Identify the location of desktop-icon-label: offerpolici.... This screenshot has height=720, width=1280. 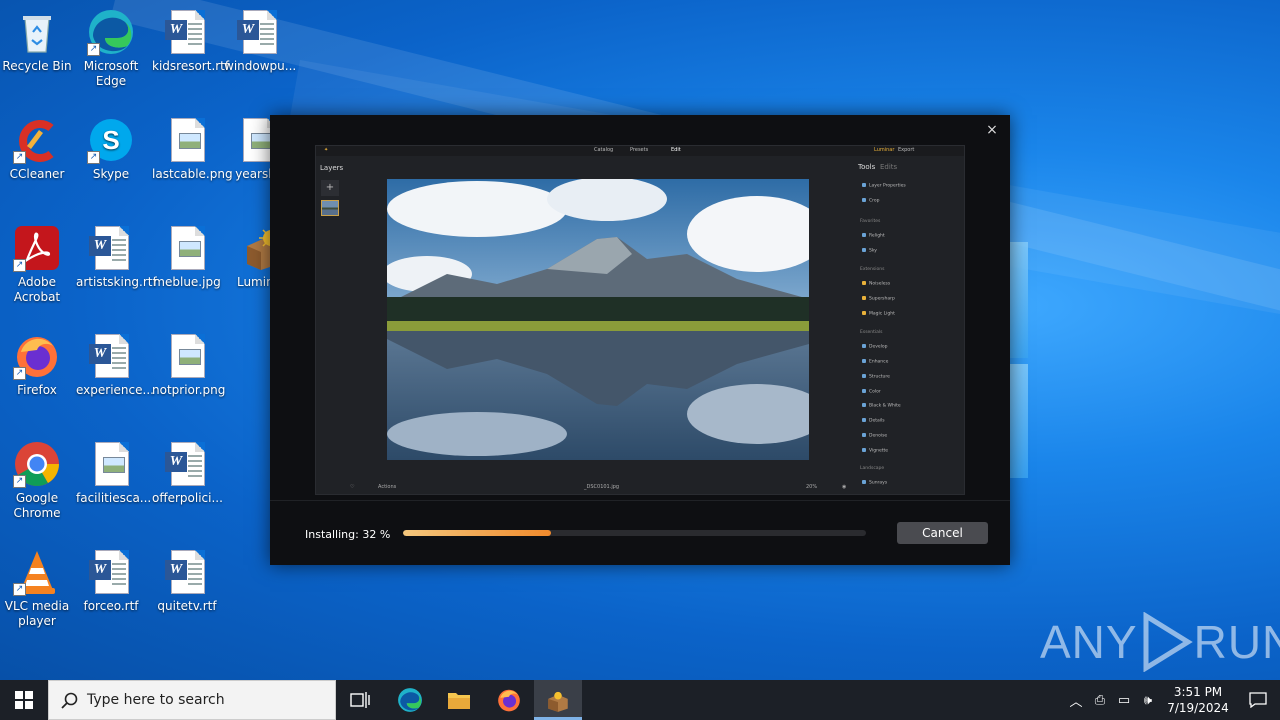
(187, 498).